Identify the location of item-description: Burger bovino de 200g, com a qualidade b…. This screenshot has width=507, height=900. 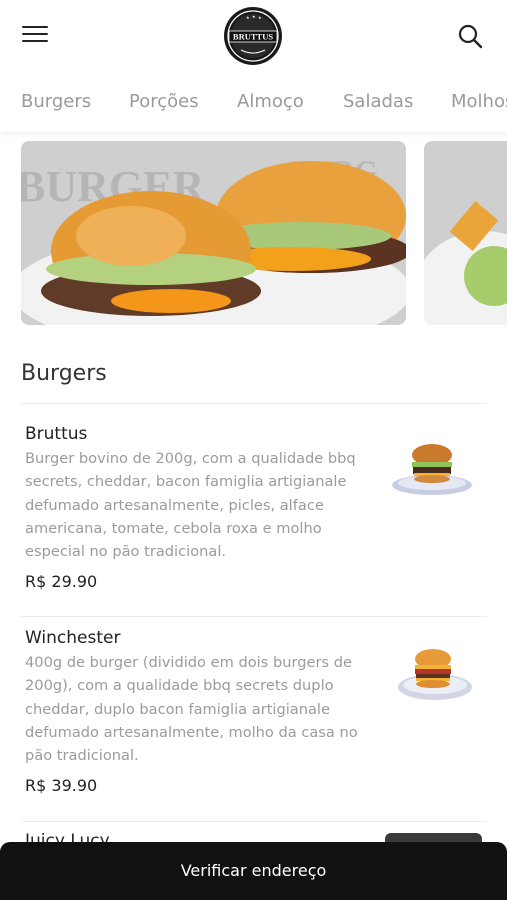
(190, 505).